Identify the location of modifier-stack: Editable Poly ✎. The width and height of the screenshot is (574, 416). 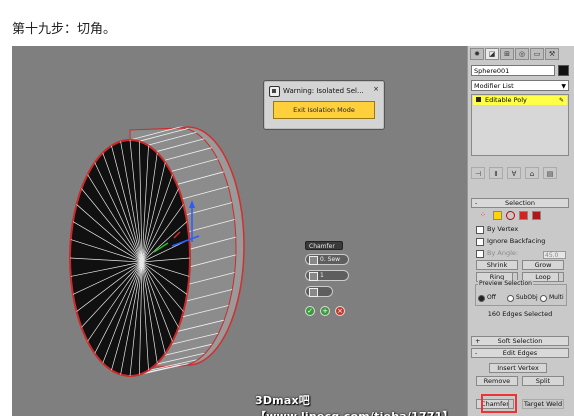
(520, 125).